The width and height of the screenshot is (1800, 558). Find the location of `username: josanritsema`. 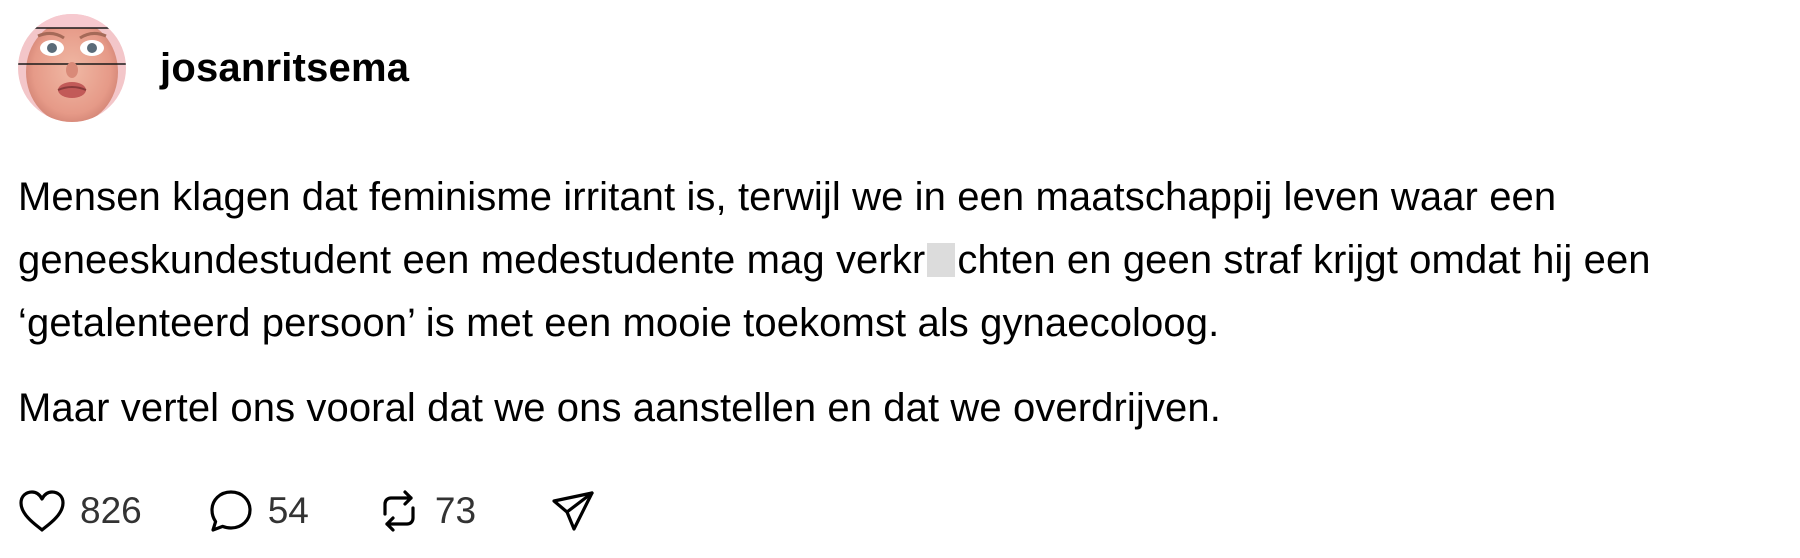

username: josanritsema is located at coordinates (284, 68).